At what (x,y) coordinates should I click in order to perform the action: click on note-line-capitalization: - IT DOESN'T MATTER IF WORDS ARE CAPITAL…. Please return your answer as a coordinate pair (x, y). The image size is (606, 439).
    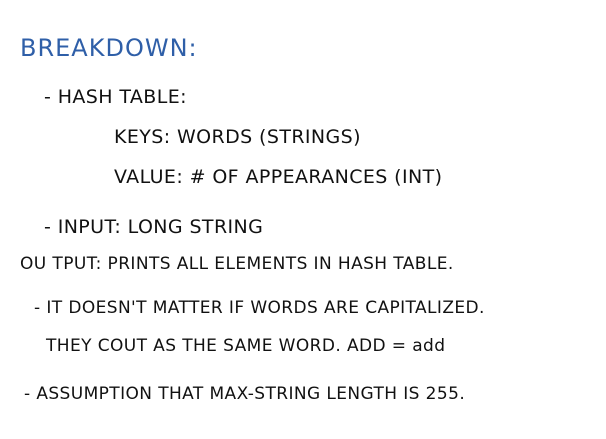
    Looking at the image, I should click on (259, 308).